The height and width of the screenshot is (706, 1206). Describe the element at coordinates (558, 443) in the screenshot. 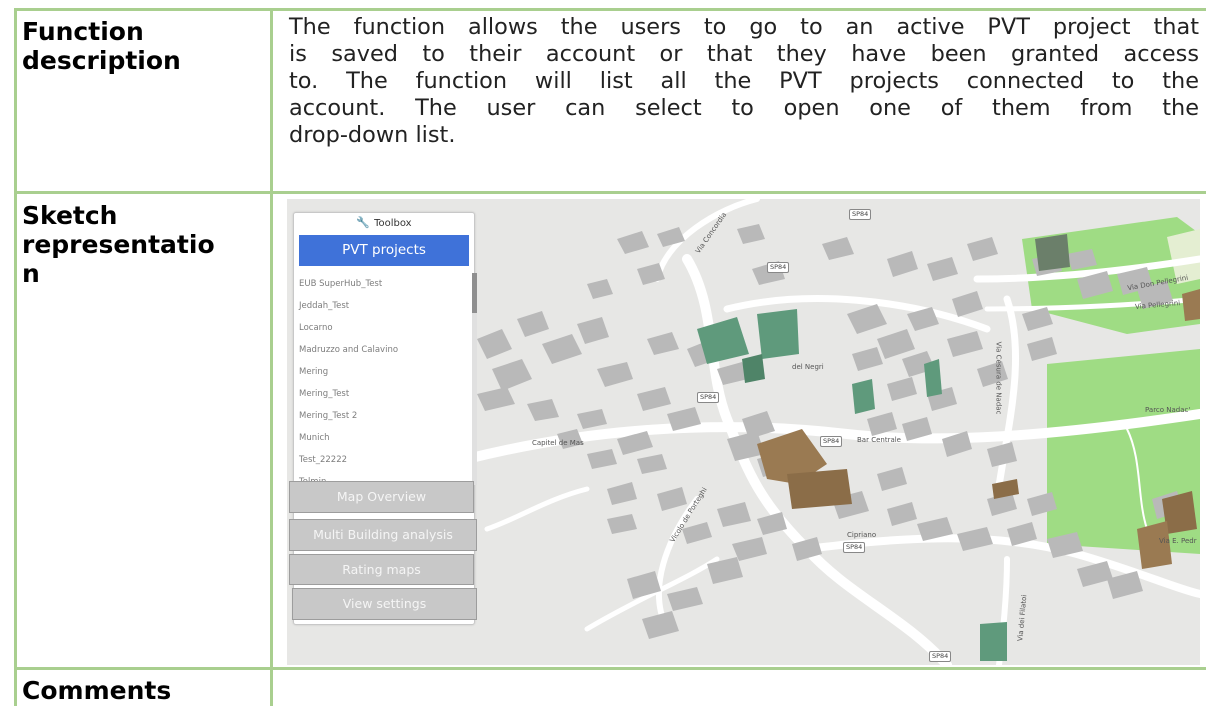

I see `map-label: Capitel de Mas` at that location.